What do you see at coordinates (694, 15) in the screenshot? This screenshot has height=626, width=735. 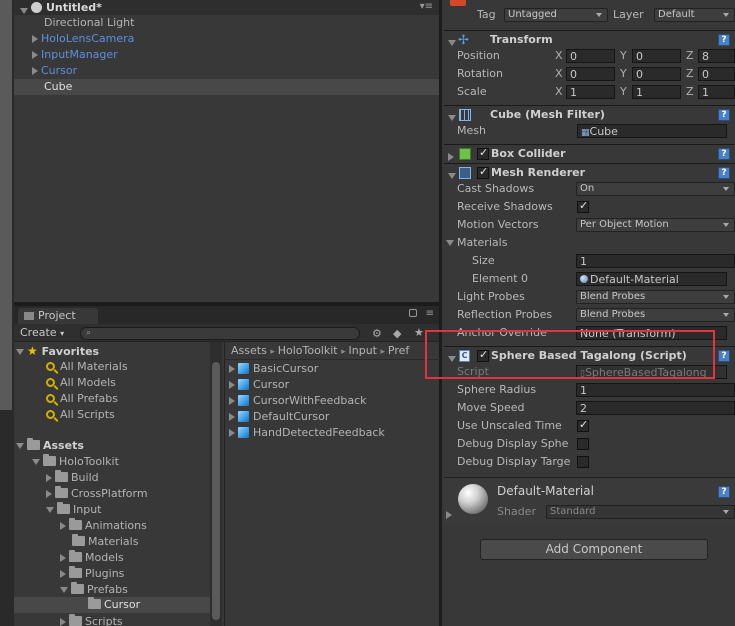 I see `layer-dropdown: Default` at bounding box center [694, 15].